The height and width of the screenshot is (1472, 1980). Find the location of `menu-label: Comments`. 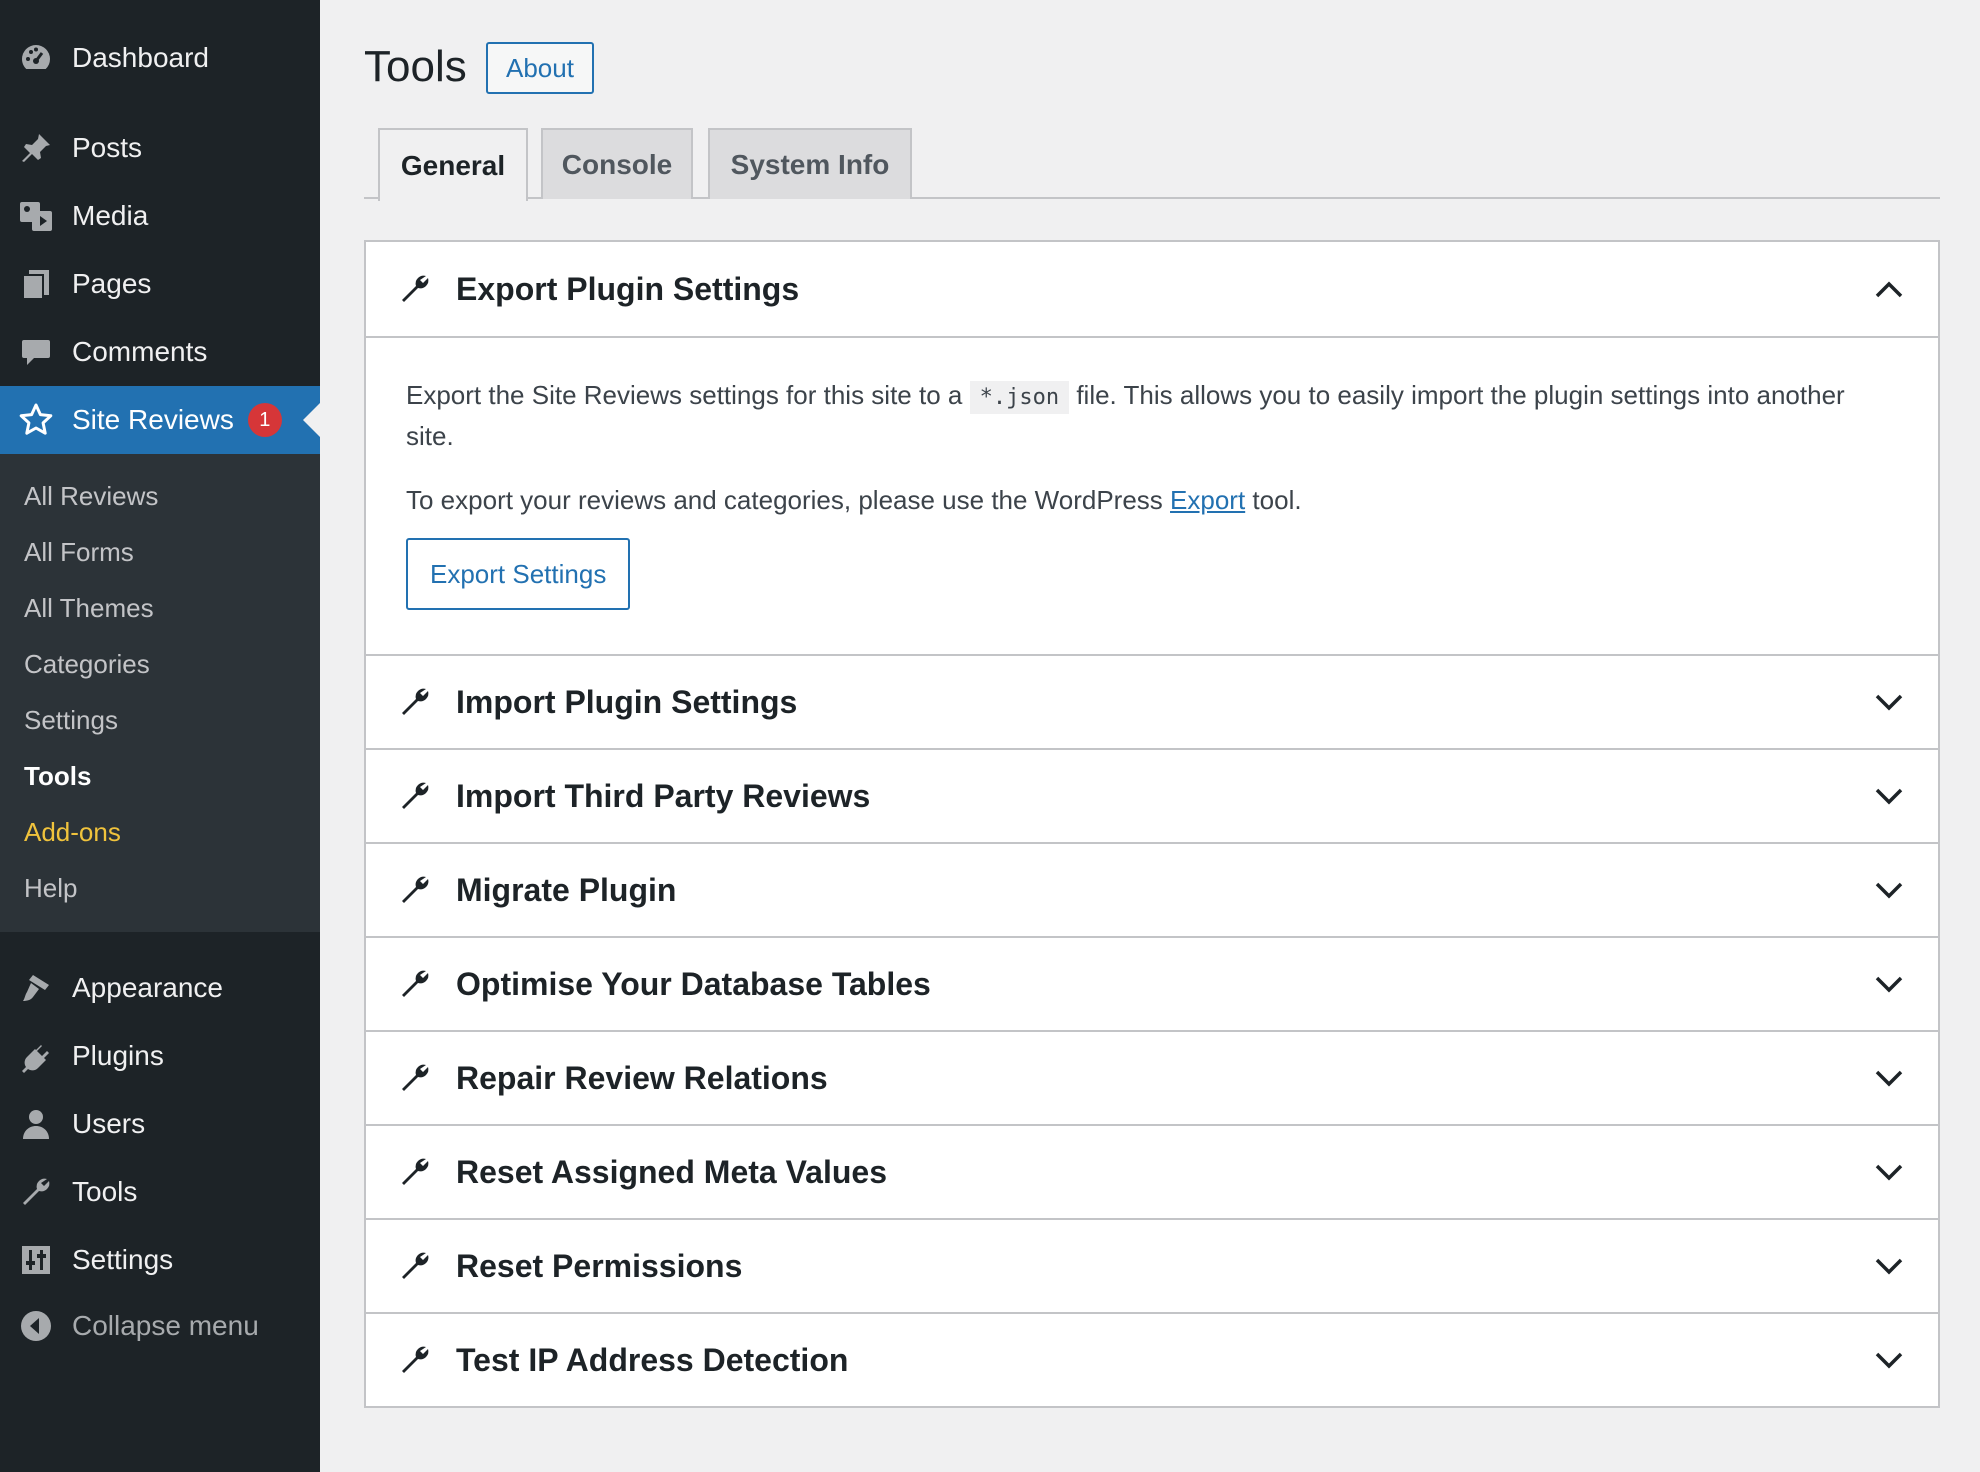

menu-label: Comments is located at coordinates (140, 351).